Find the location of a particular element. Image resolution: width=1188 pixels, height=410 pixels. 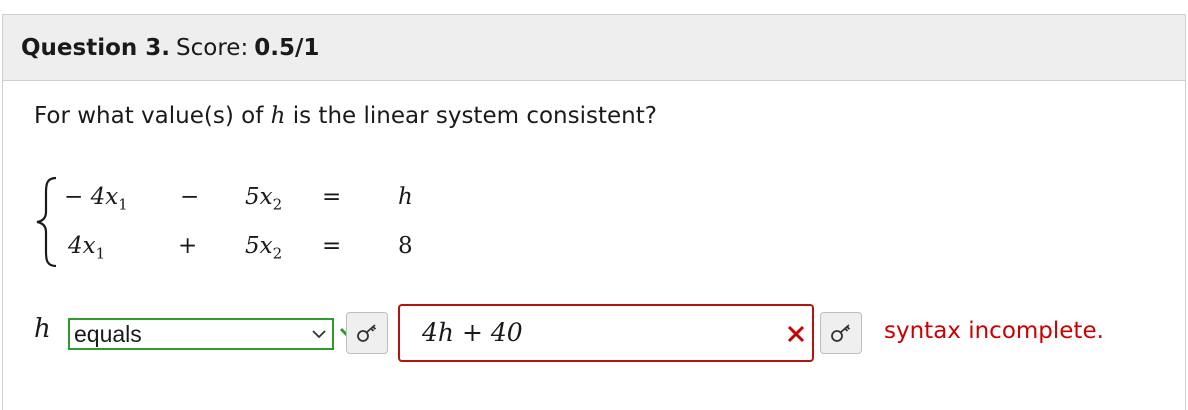

row2-term2-sub: 2 is located at coordinates (277, 253).